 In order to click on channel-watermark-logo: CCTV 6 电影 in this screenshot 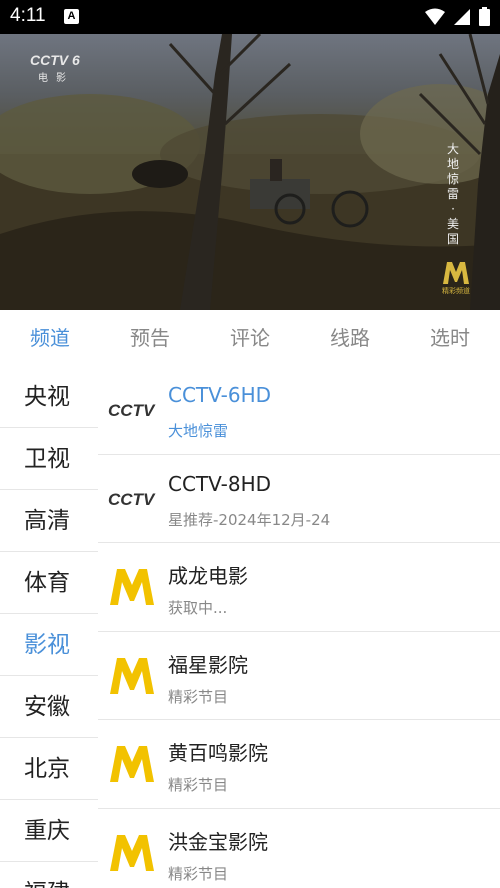, I will do `click(55, 68)`.